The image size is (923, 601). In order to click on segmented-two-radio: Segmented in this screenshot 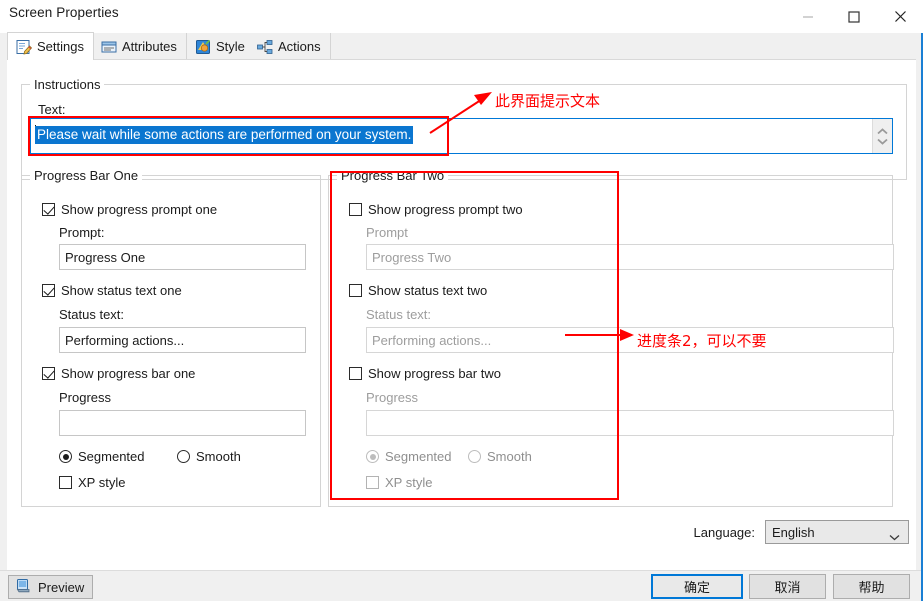, I will do `click(409, 456)`.